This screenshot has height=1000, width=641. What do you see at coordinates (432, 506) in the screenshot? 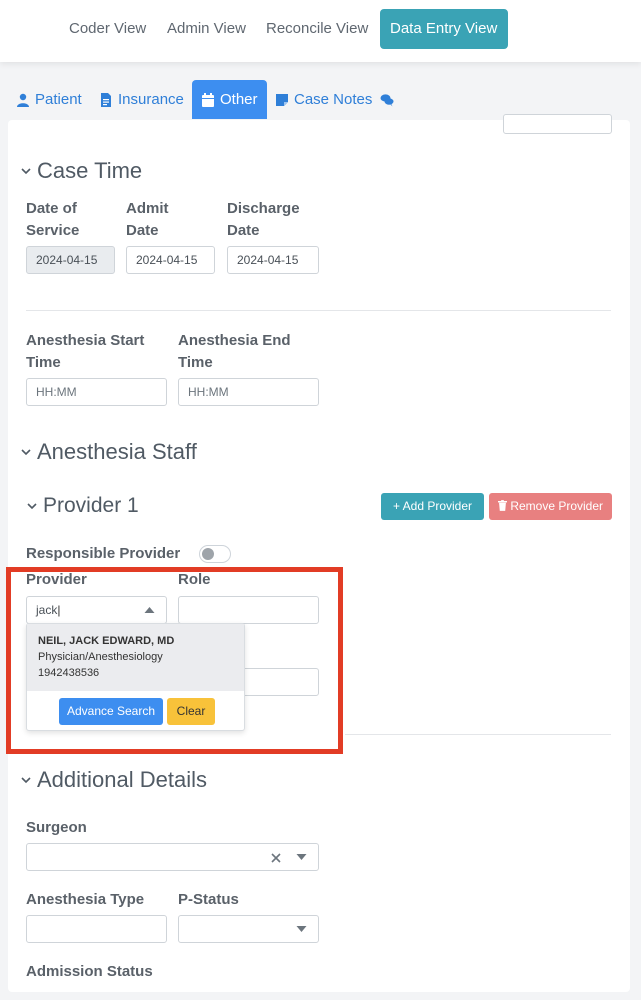
I see `add-provider-button: + Add Provider` at bounding box center [432, 506].